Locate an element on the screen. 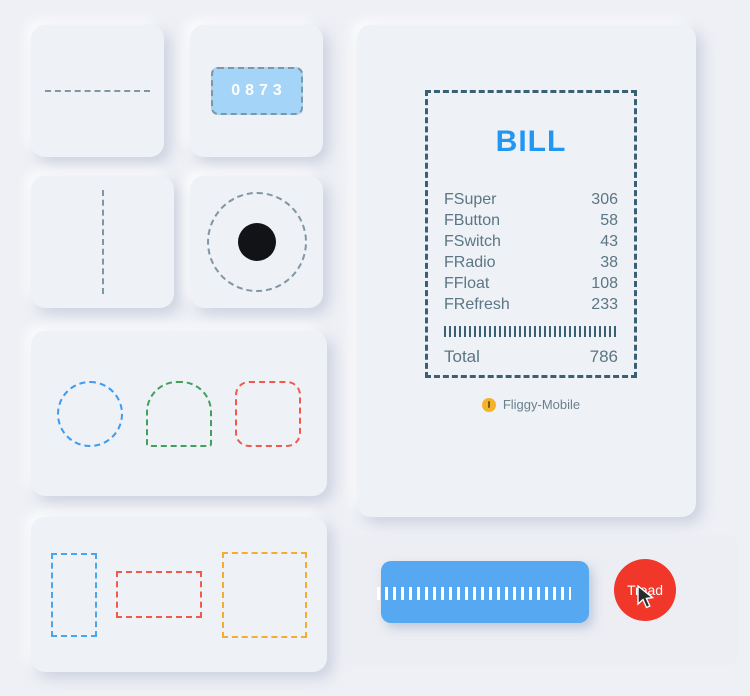 The width and height of the screenshot is (750, 696). card-dashed-shapes is located at coordinates (179, 413).